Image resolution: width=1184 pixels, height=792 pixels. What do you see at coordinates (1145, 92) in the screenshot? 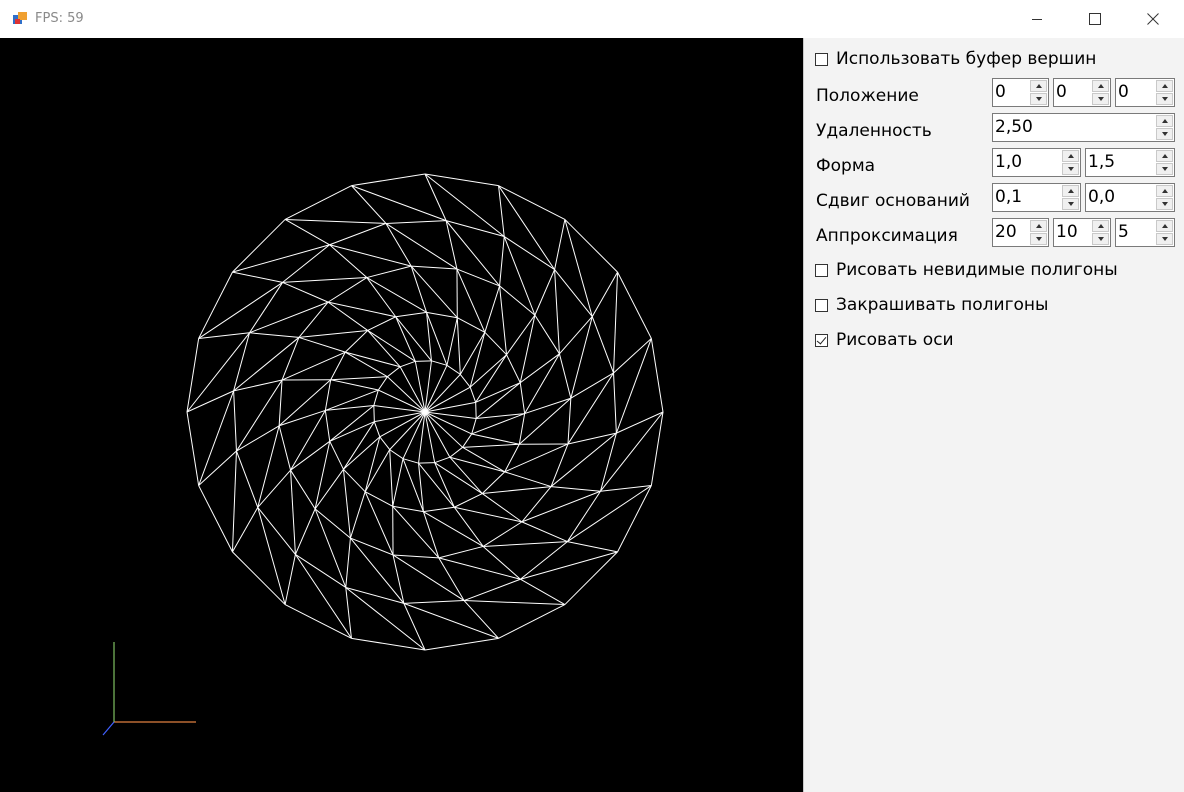
I see `position-z-input: 0` at bounding box center [1145, 92].